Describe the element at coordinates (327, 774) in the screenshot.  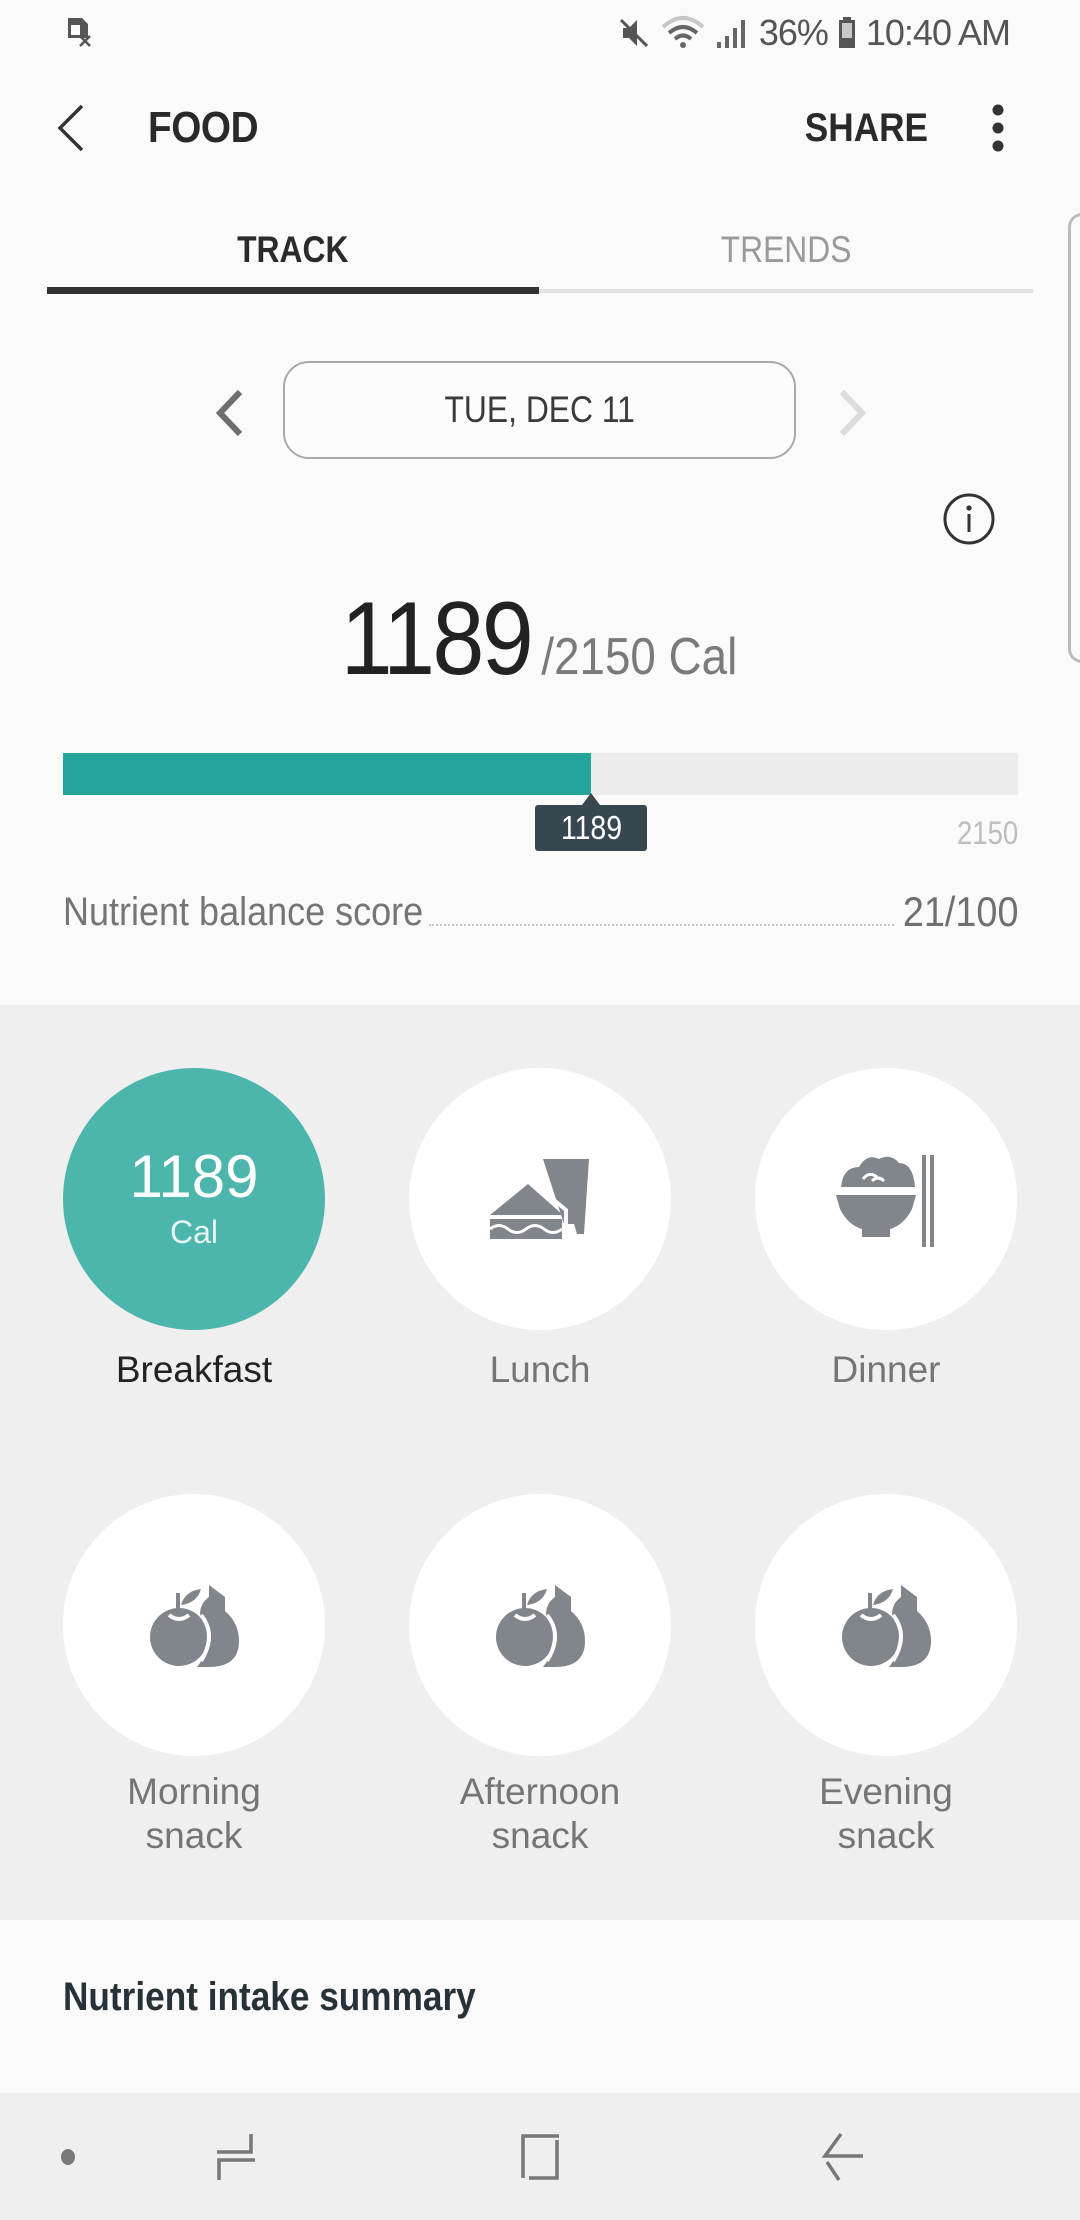
I see `calorie-progress-fill` at that location.